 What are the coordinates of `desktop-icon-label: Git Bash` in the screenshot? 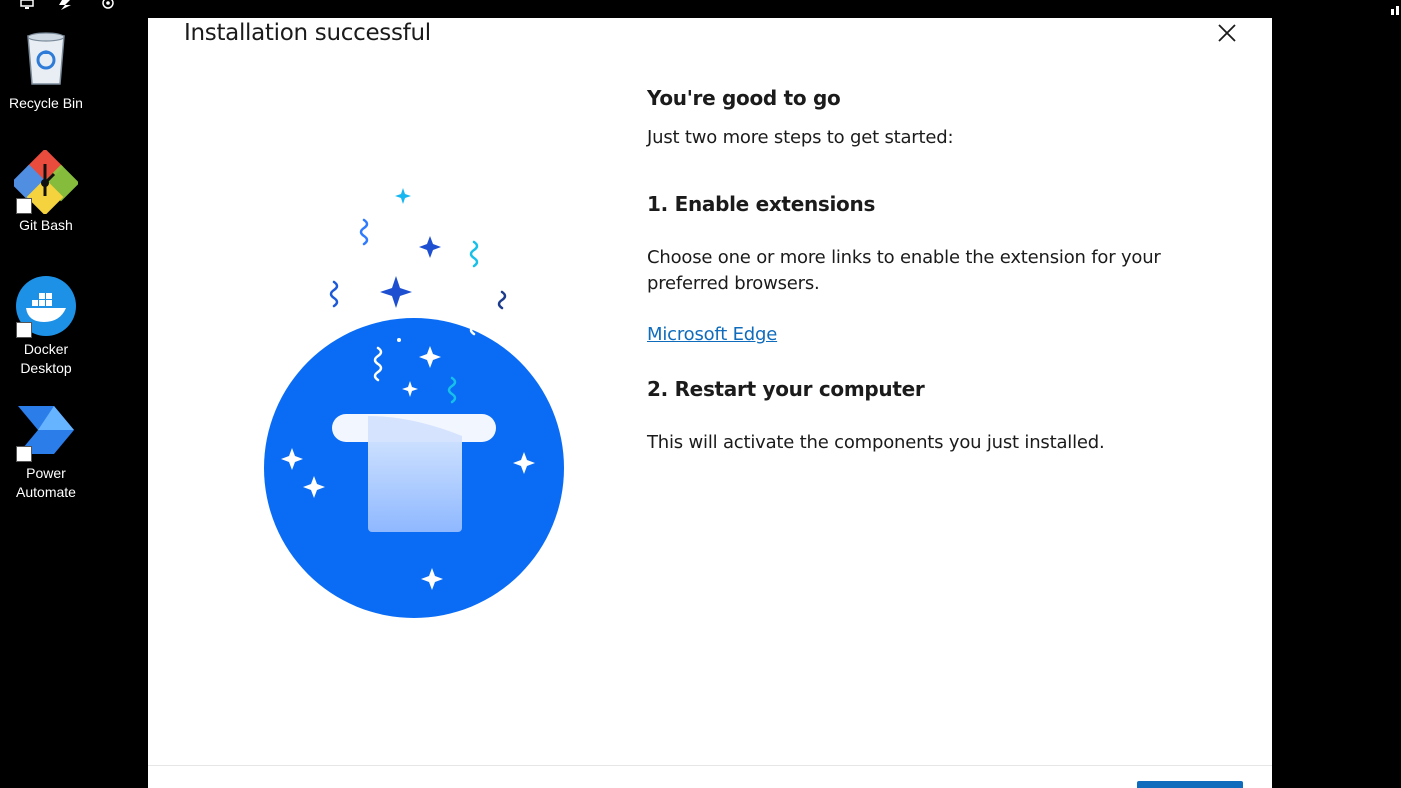 It's located at (46, 225).